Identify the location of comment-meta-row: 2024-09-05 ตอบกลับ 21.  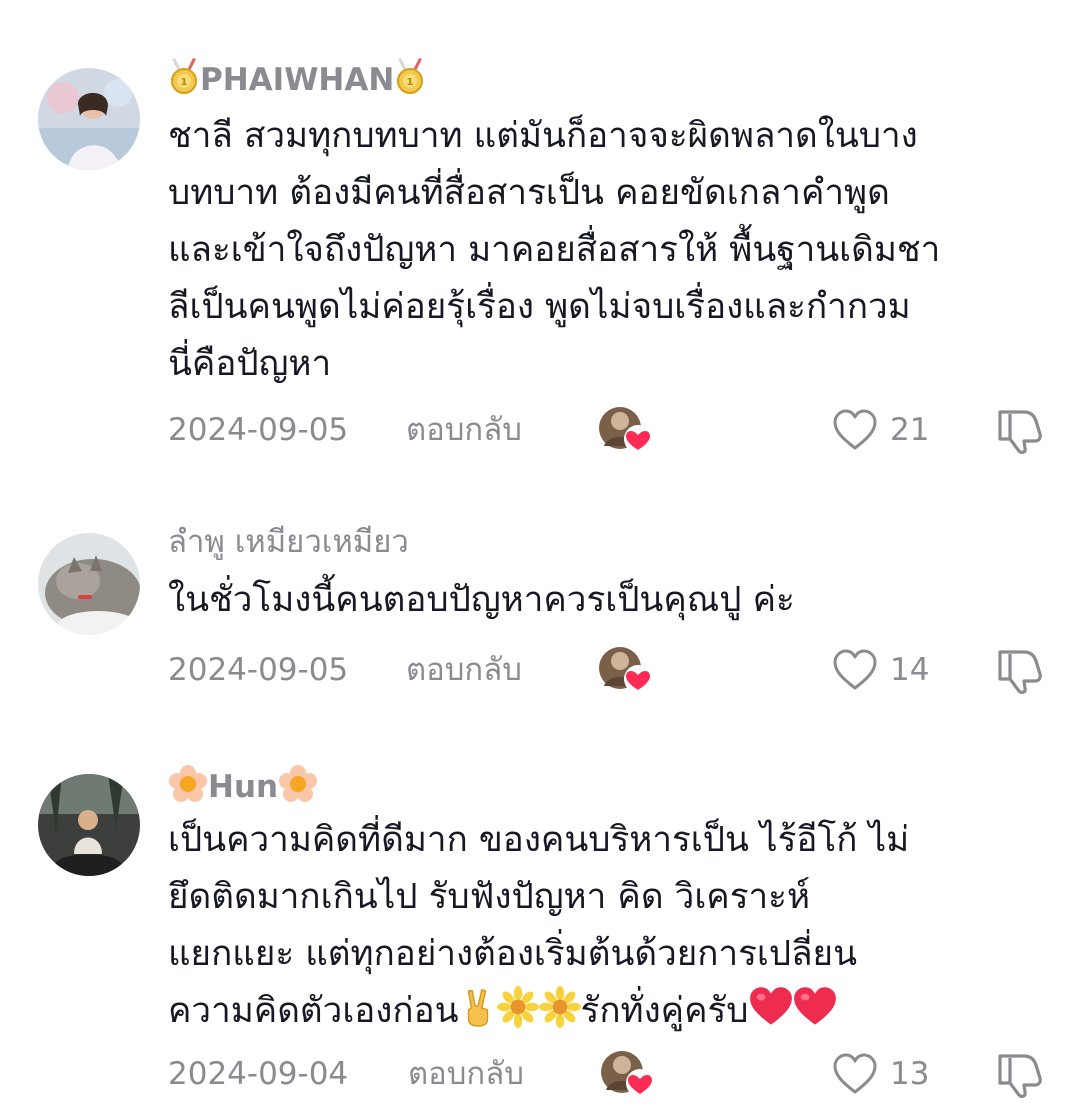
(540, 430).